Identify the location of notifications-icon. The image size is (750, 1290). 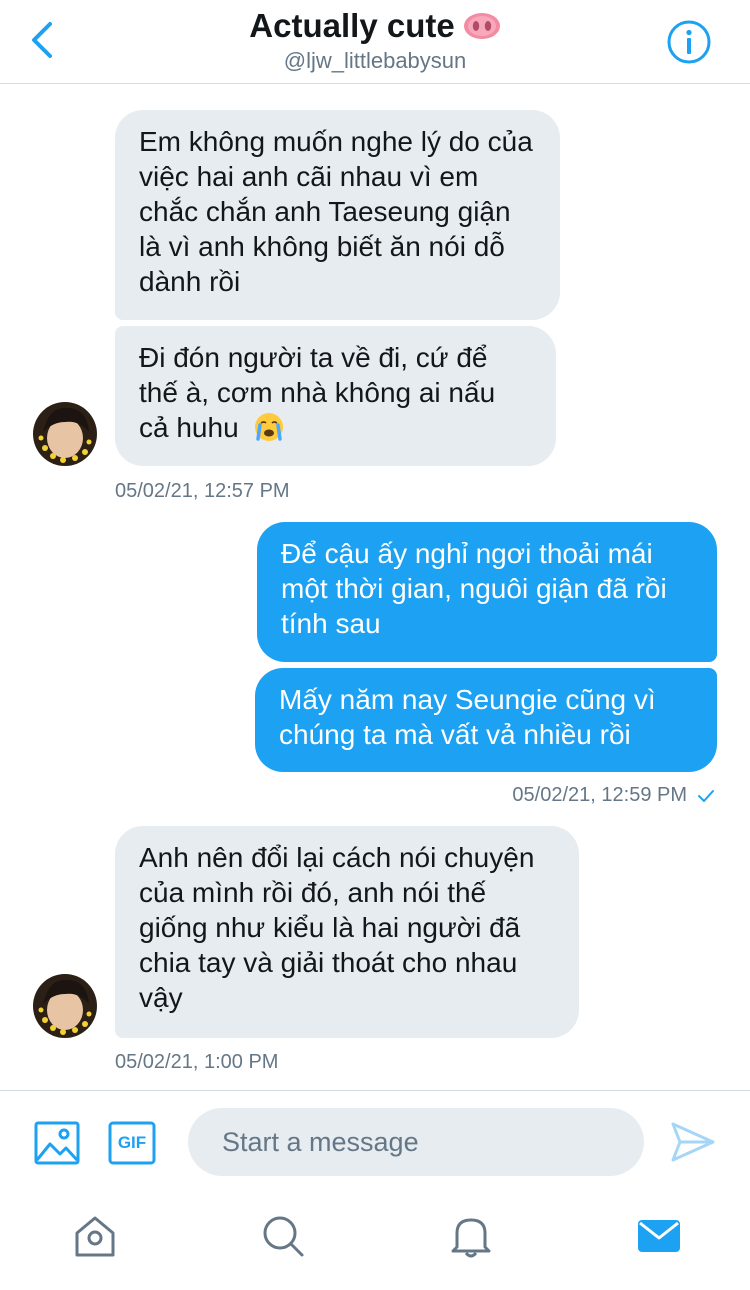
(471, 1238).